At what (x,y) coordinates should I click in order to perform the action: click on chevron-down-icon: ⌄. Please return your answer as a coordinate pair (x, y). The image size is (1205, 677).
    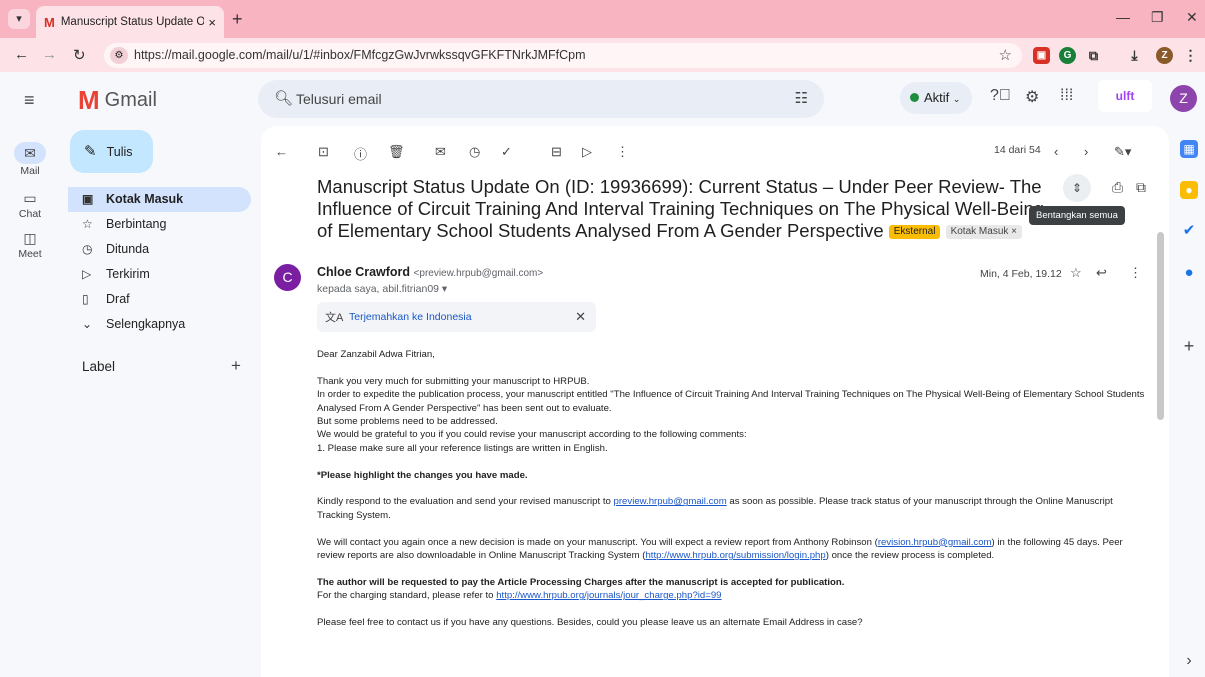
    Looking at the image, I should click on (87, 324).